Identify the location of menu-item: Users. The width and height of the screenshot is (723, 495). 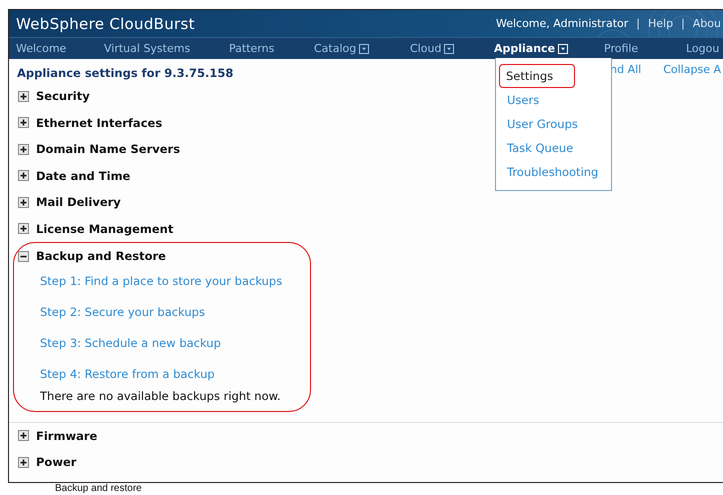
(523, 100).